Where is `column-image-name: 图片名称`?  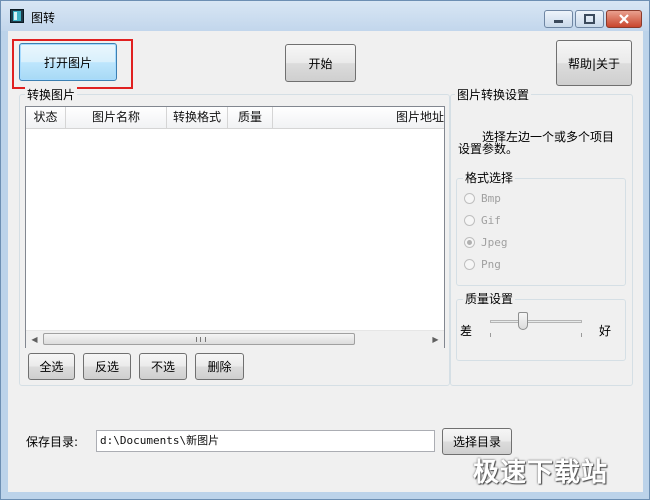
column-image-name: 图片名称 is located at coordinates (116, 117).